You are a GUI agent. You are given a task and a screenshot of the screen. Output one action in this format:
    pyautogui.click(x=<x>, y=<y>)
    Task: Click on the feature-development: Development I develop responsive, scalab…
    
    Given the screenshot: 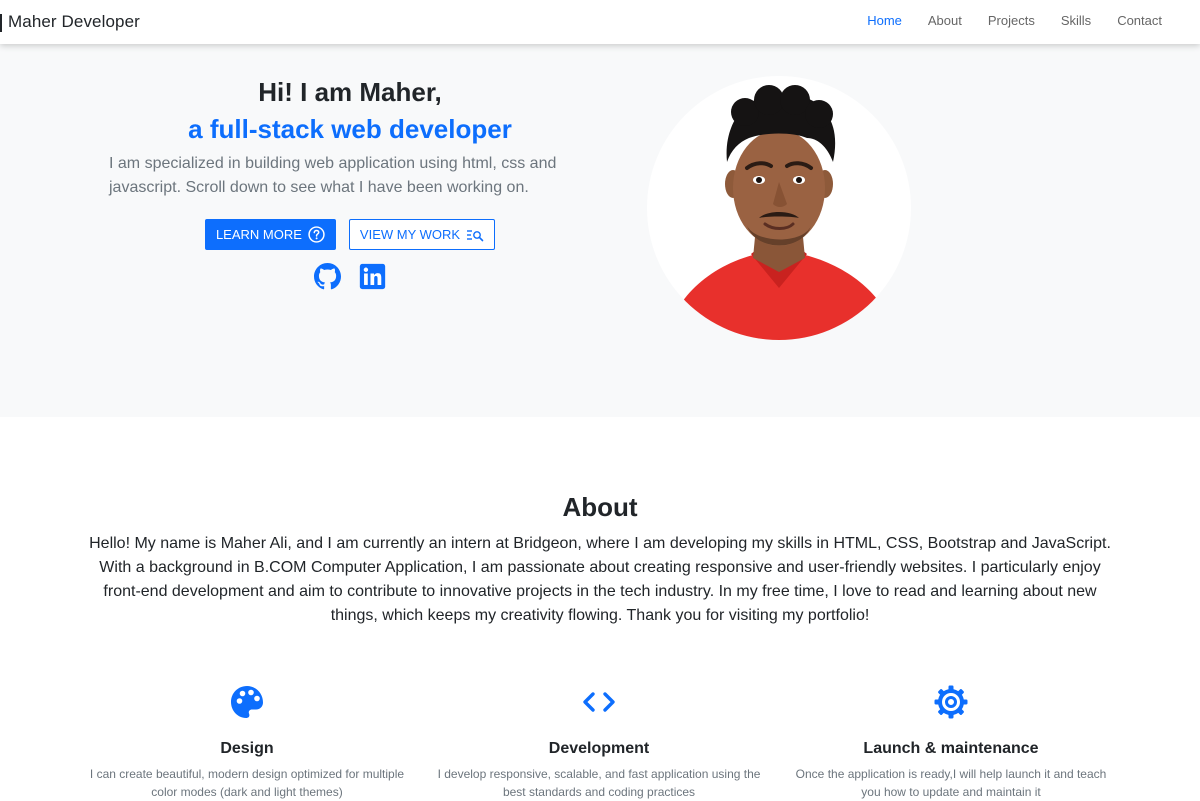 What is the action you would take?
    pyautogui.click(x=599, y=742)
    